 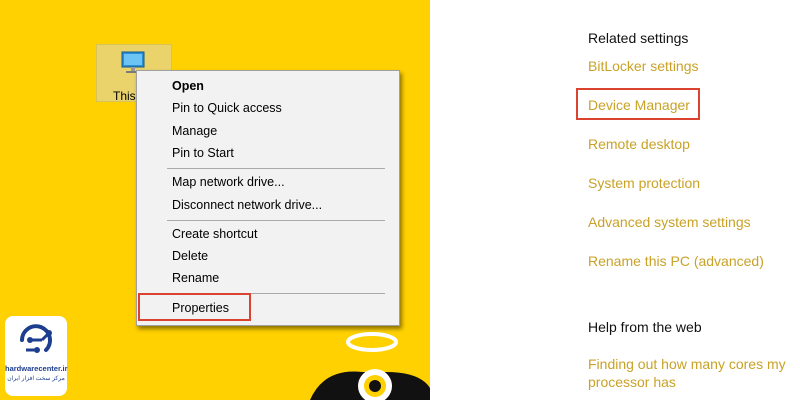 What do you see at coordinates (268, 131) in the screenshot?
I see `menu-item-manage: Manage` at bounding box center [268, 131].